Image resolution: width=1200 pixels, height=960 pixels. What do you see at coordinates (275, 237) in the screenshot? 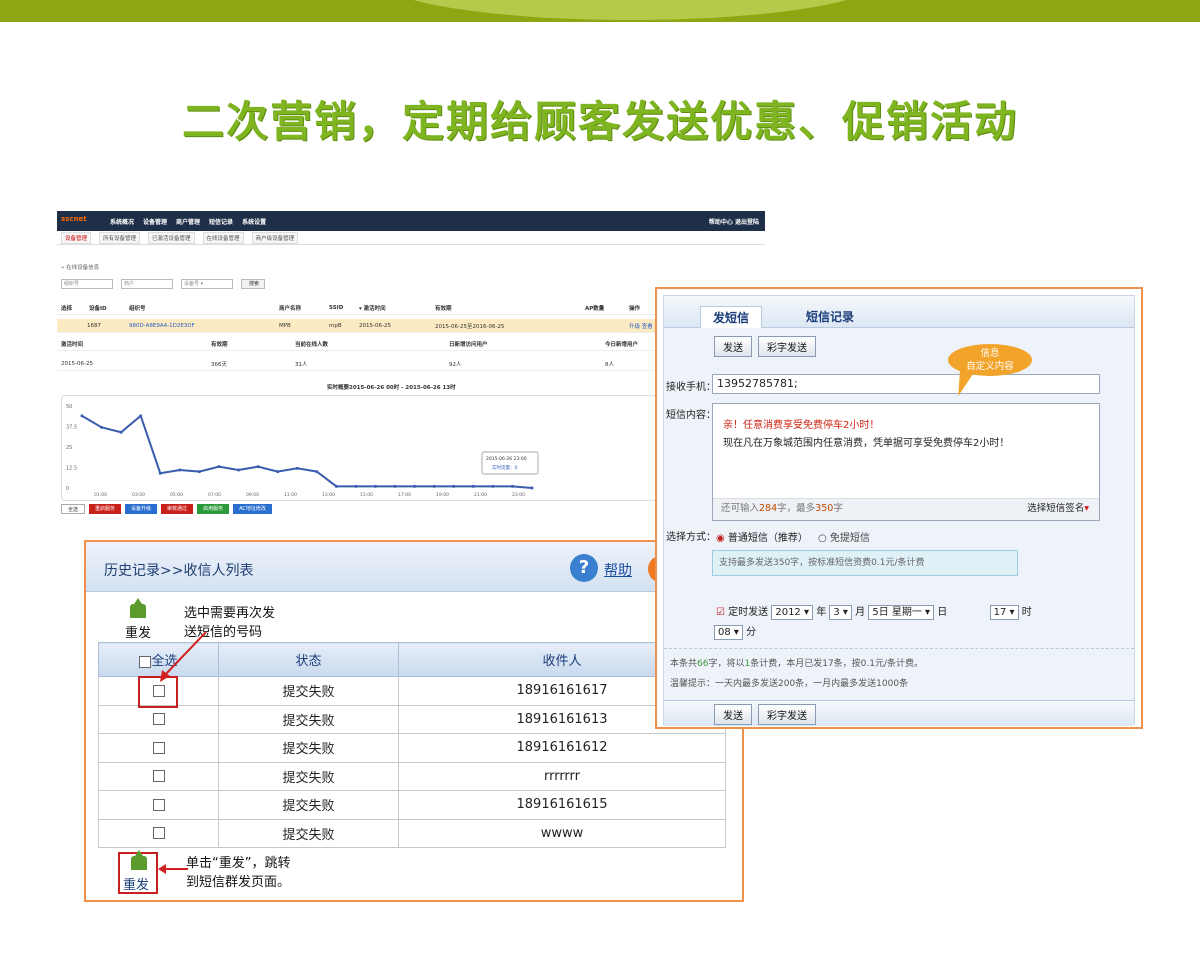
I see `subnav-merchant-devices: 商户级设备管理` at bounding box center [275, 237].